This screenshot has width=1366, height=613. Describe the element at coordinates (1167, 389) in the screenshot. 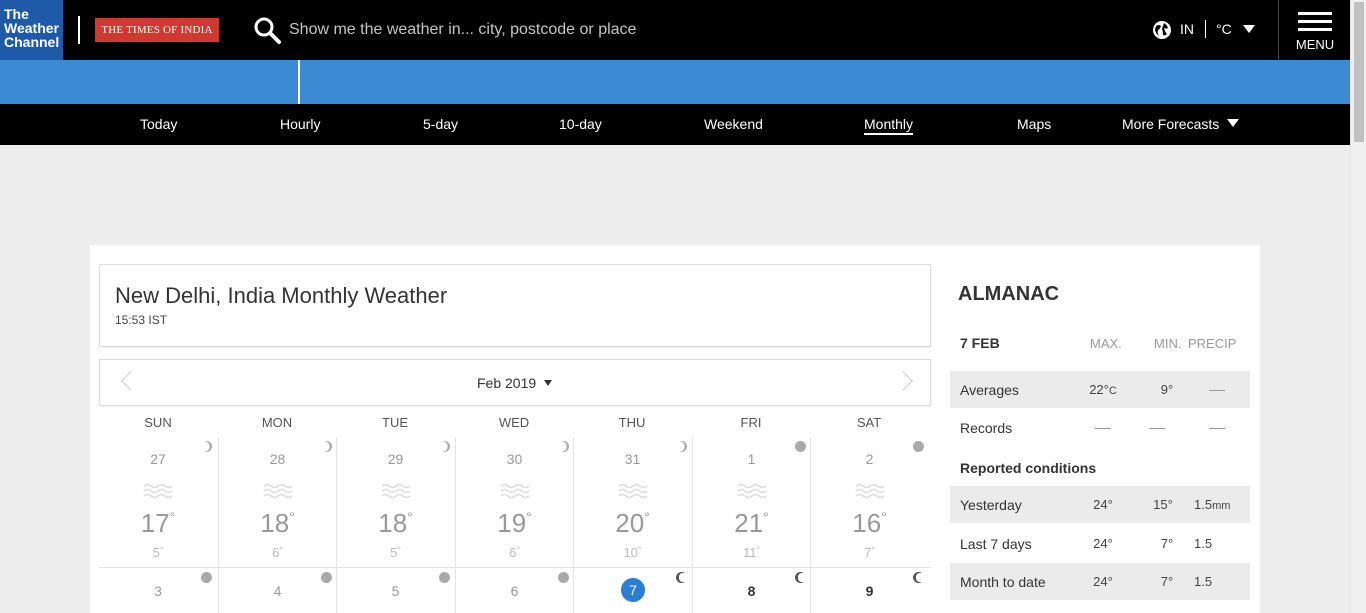

I see `averages-min: 9°` at that location.